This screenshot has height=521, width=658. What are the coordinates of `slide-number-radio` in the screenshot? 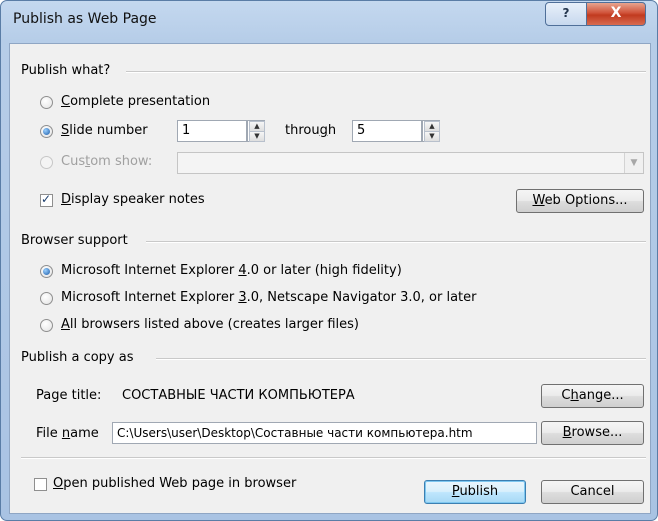 It's located at (46, 131).